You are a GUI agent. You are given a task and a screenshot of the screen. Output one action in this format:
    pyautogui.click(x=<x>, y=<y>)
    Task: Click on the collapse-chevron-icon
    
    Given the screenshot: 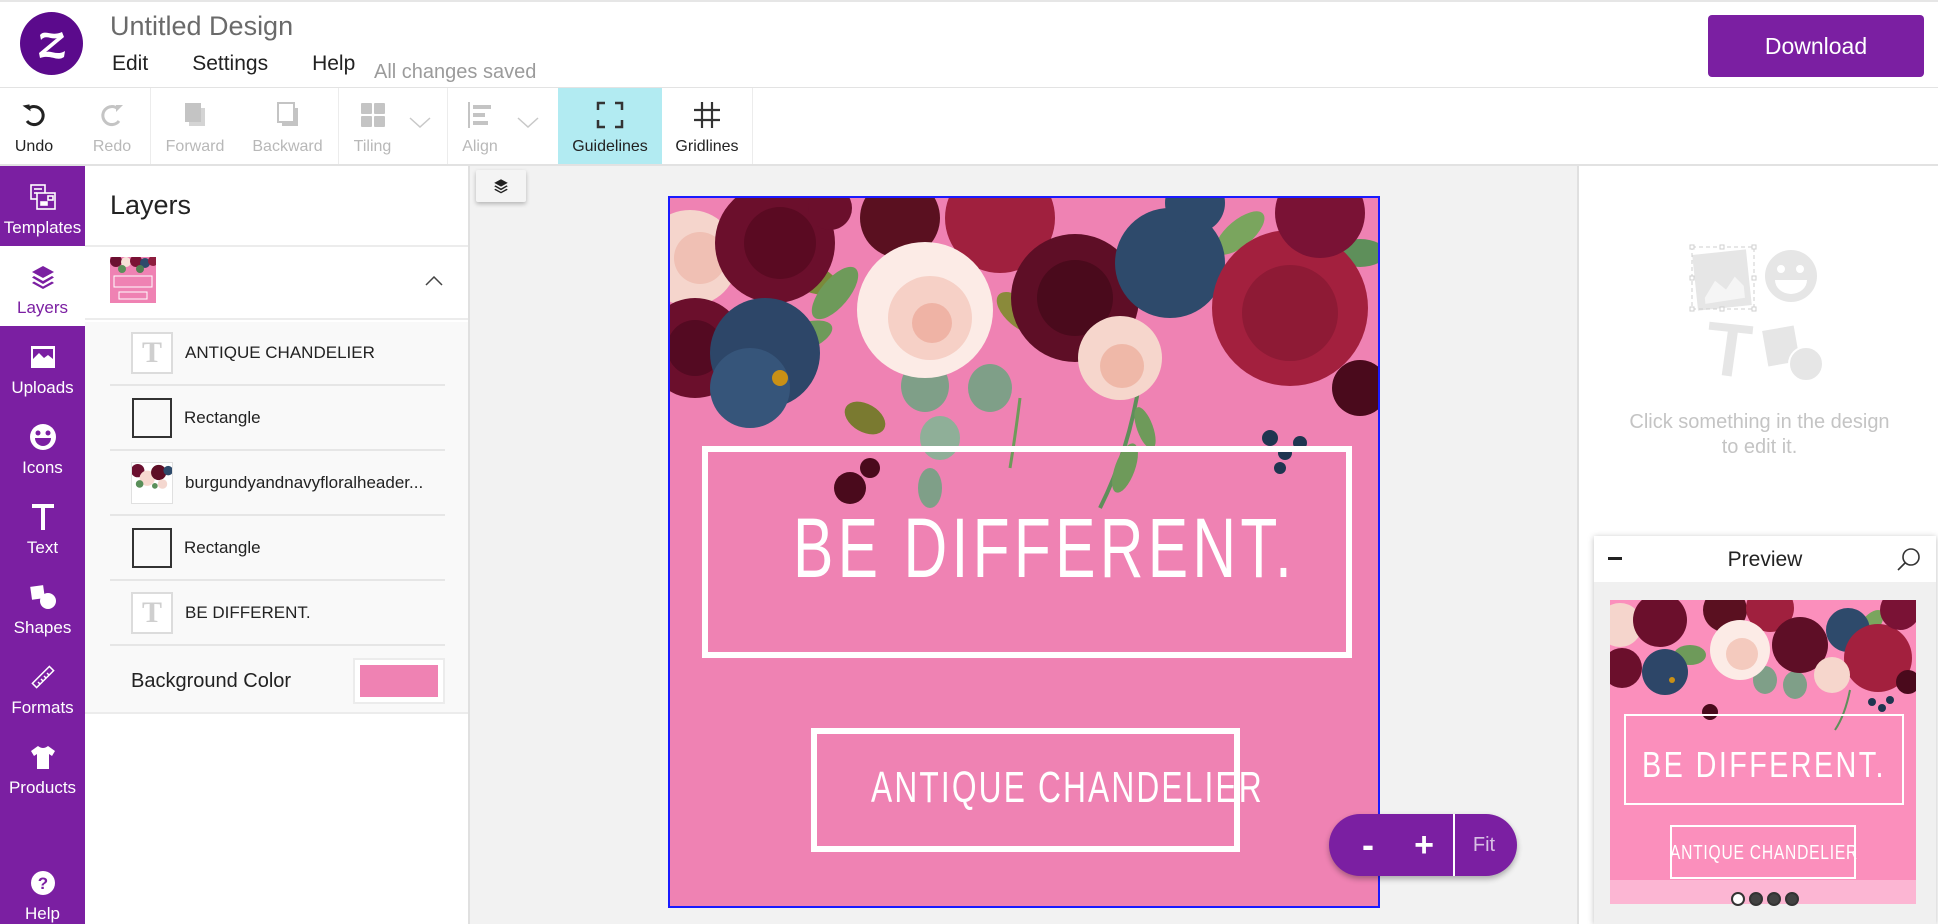 What is the action you would take?
    pyautogui.click(x=434, y=282)
    